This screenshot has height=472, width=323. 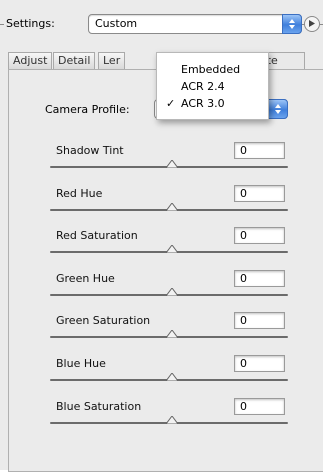 What do you see at coordinates (99, 406) in the screenshot?
I see `slider-label: Blue Saturation` at bounding box center [99, 406].